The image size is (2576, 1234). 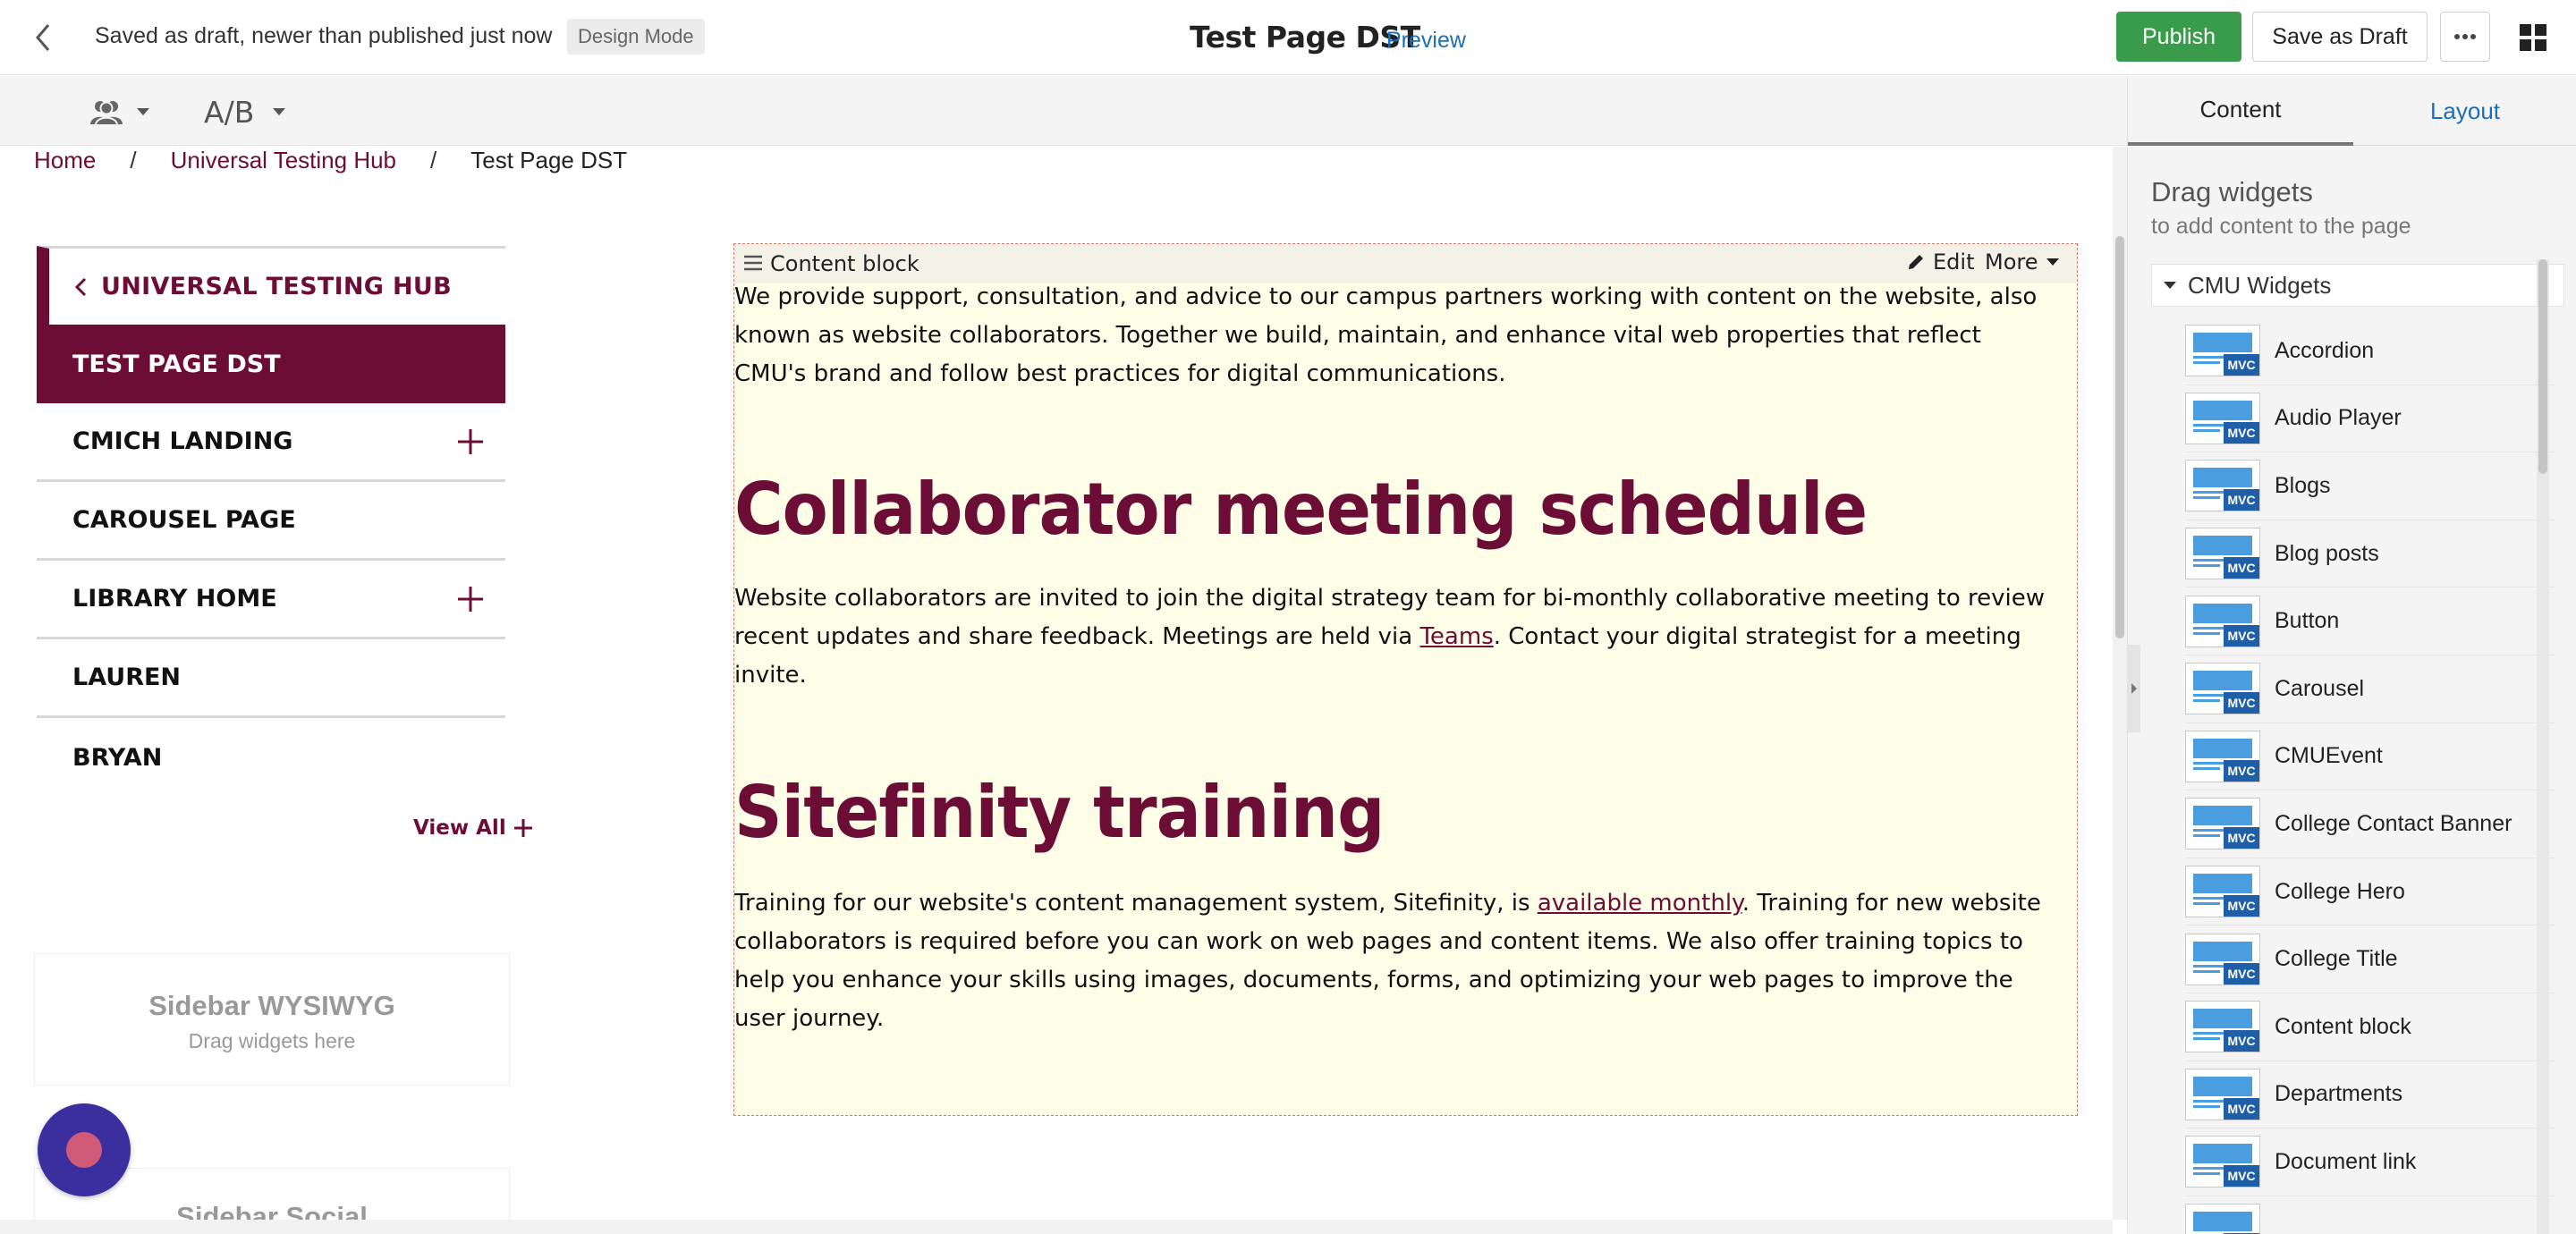 I want to click on widget-item: MVC Blog posts, so click(x=2370, y=554).